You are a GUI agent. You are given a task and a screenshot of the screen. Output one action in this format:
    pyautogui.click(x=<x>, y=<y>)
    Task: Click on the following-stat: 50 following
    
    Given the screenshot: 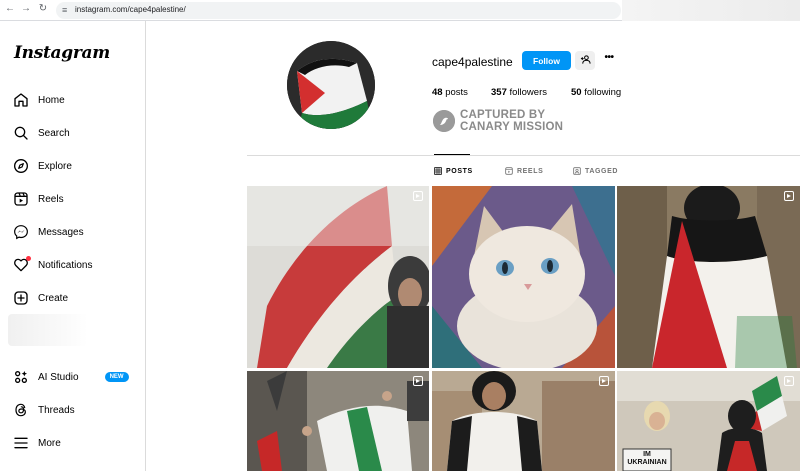 What is the action you would take?
    pyautogui.click(x=596, y=92)
    